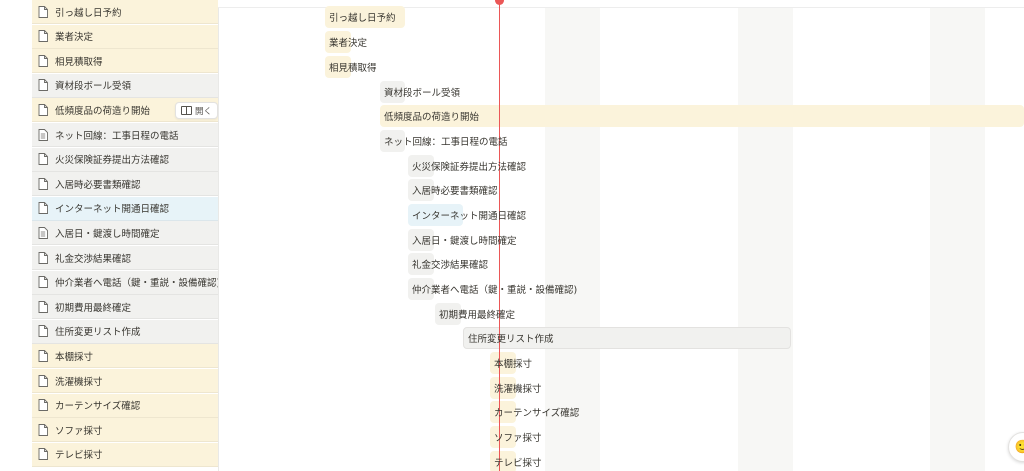 This screenshot has width=1024, height=471. I want to click on list-item: カーテンサイズ確認, so click(125, 405).